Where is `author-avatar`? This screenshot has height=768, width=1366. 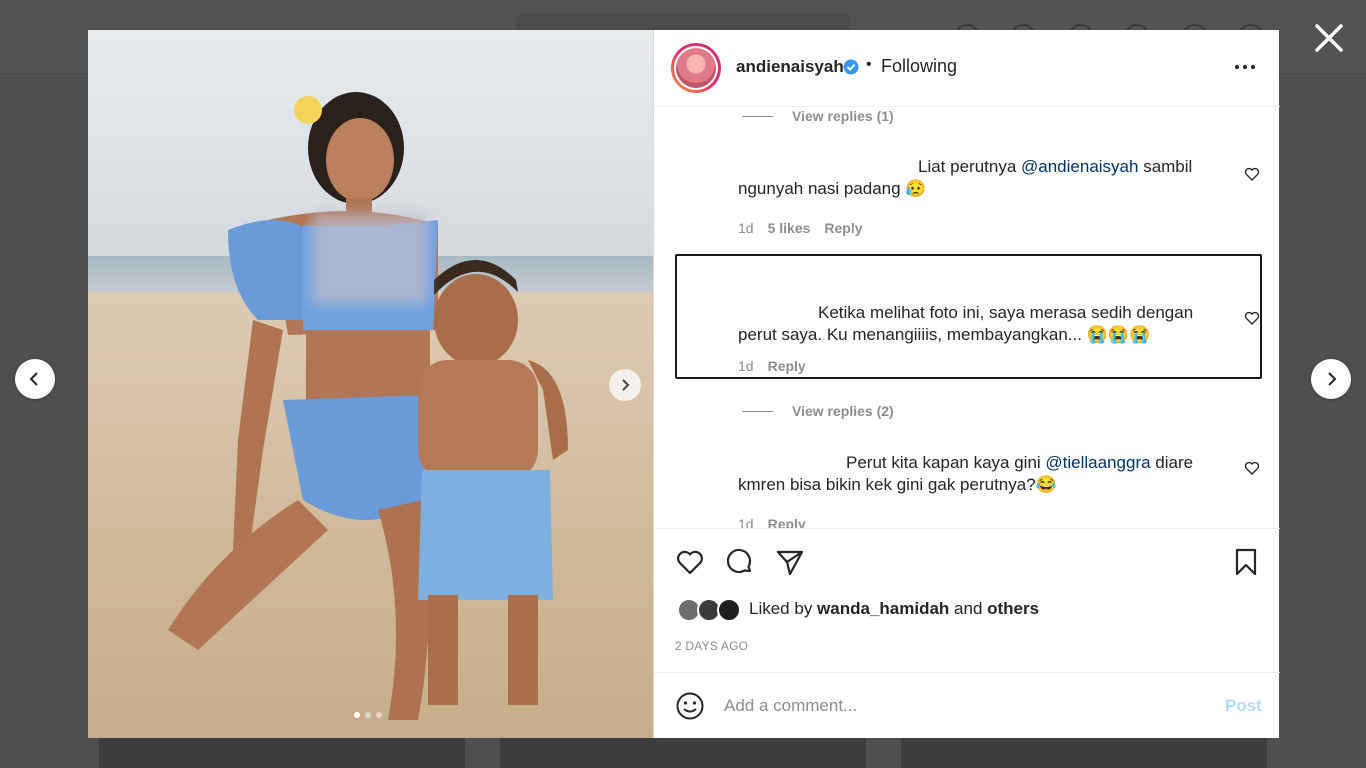 author-avatar is located at coordinates (696, 68).